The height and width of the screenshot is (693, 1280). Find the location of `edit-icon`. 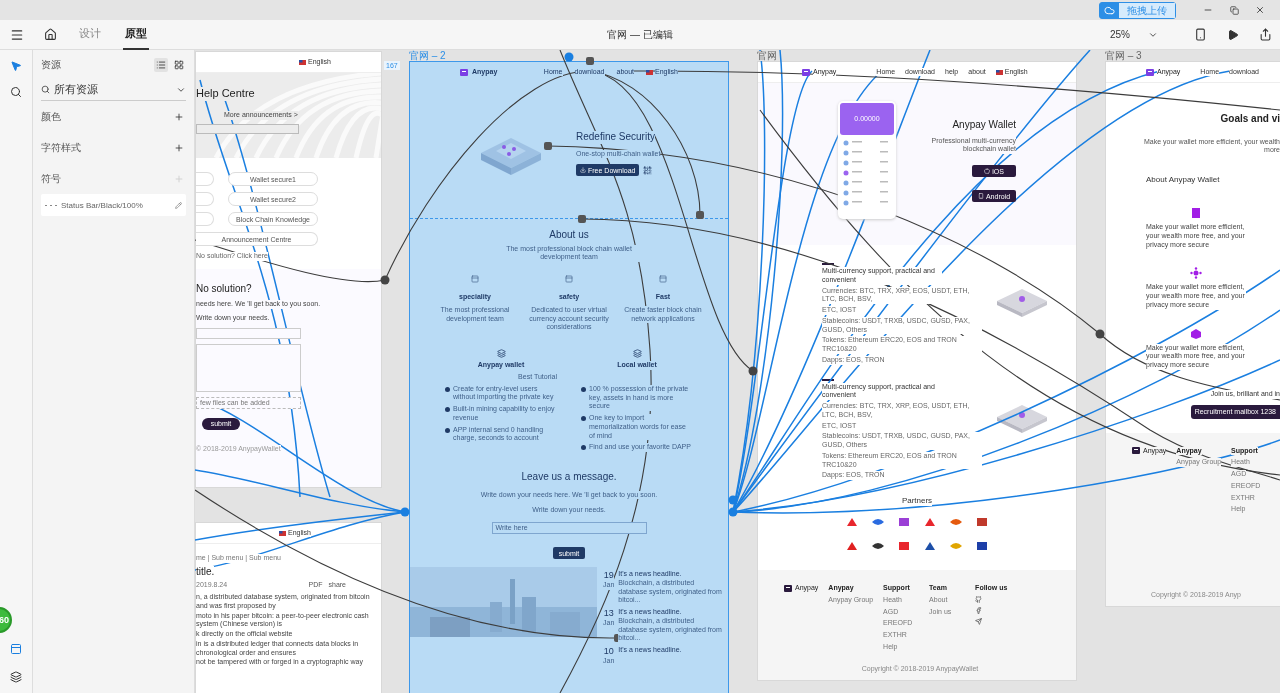

edit-icon is located at coordinates (178, 205).